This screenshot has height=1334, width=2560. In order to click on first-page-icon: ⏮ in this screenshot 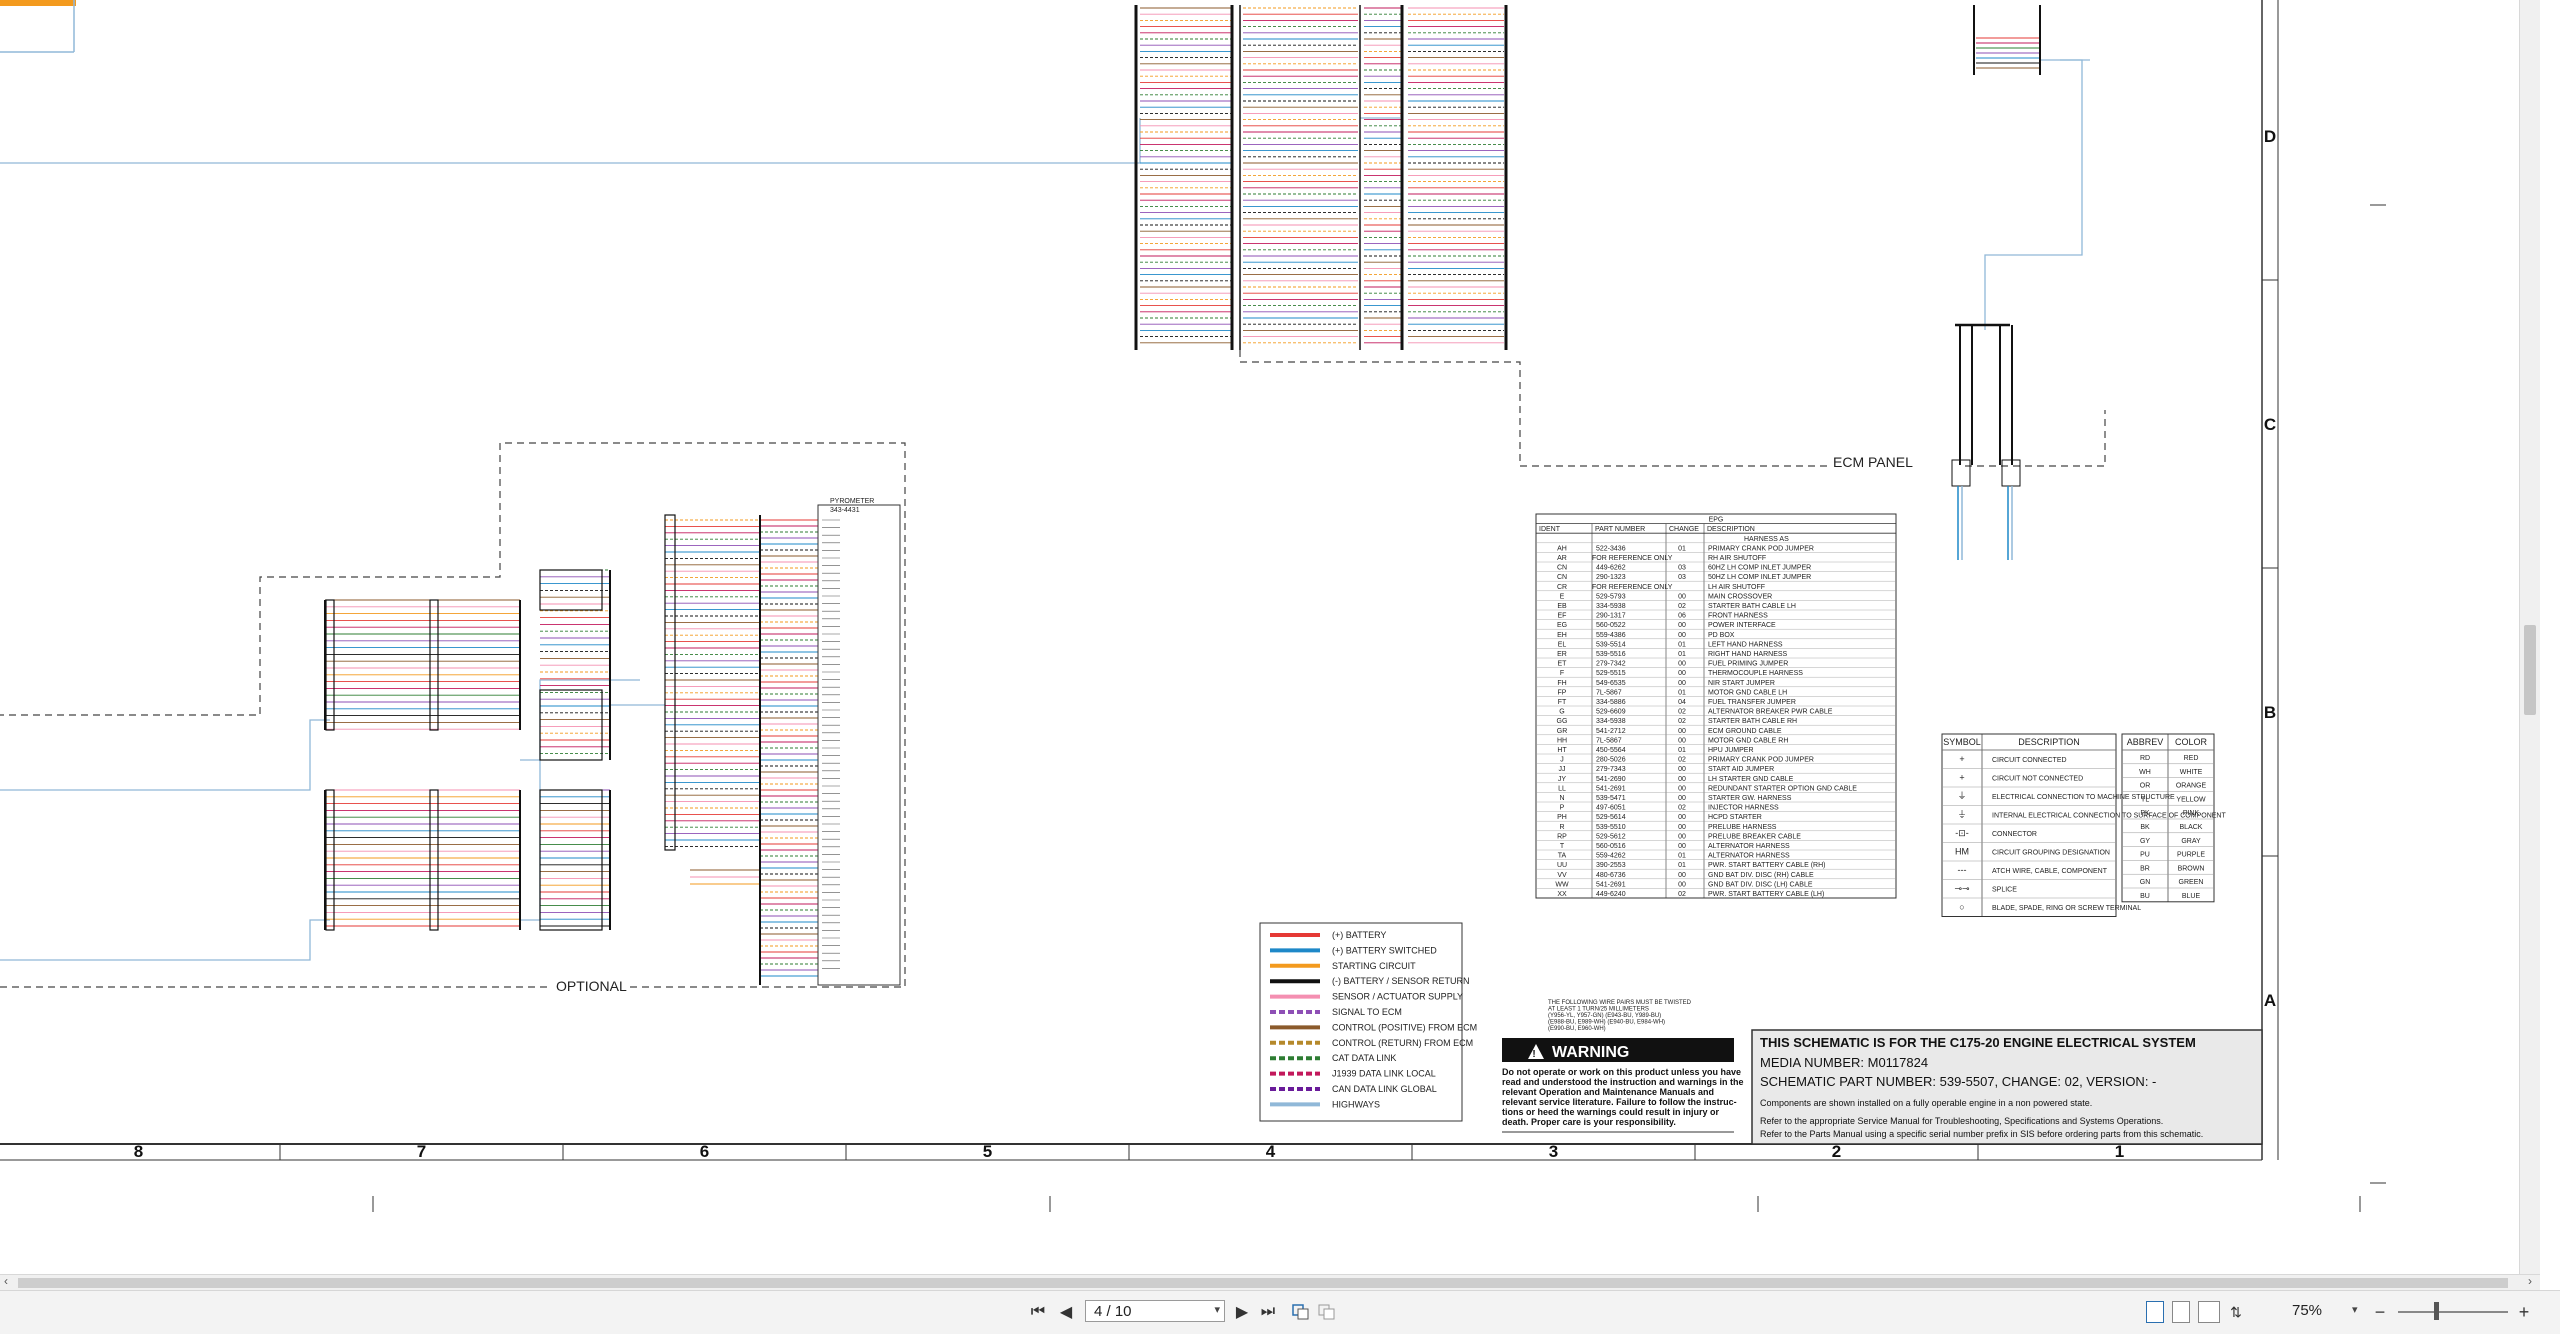, I will do `click(1038, 1311)`.